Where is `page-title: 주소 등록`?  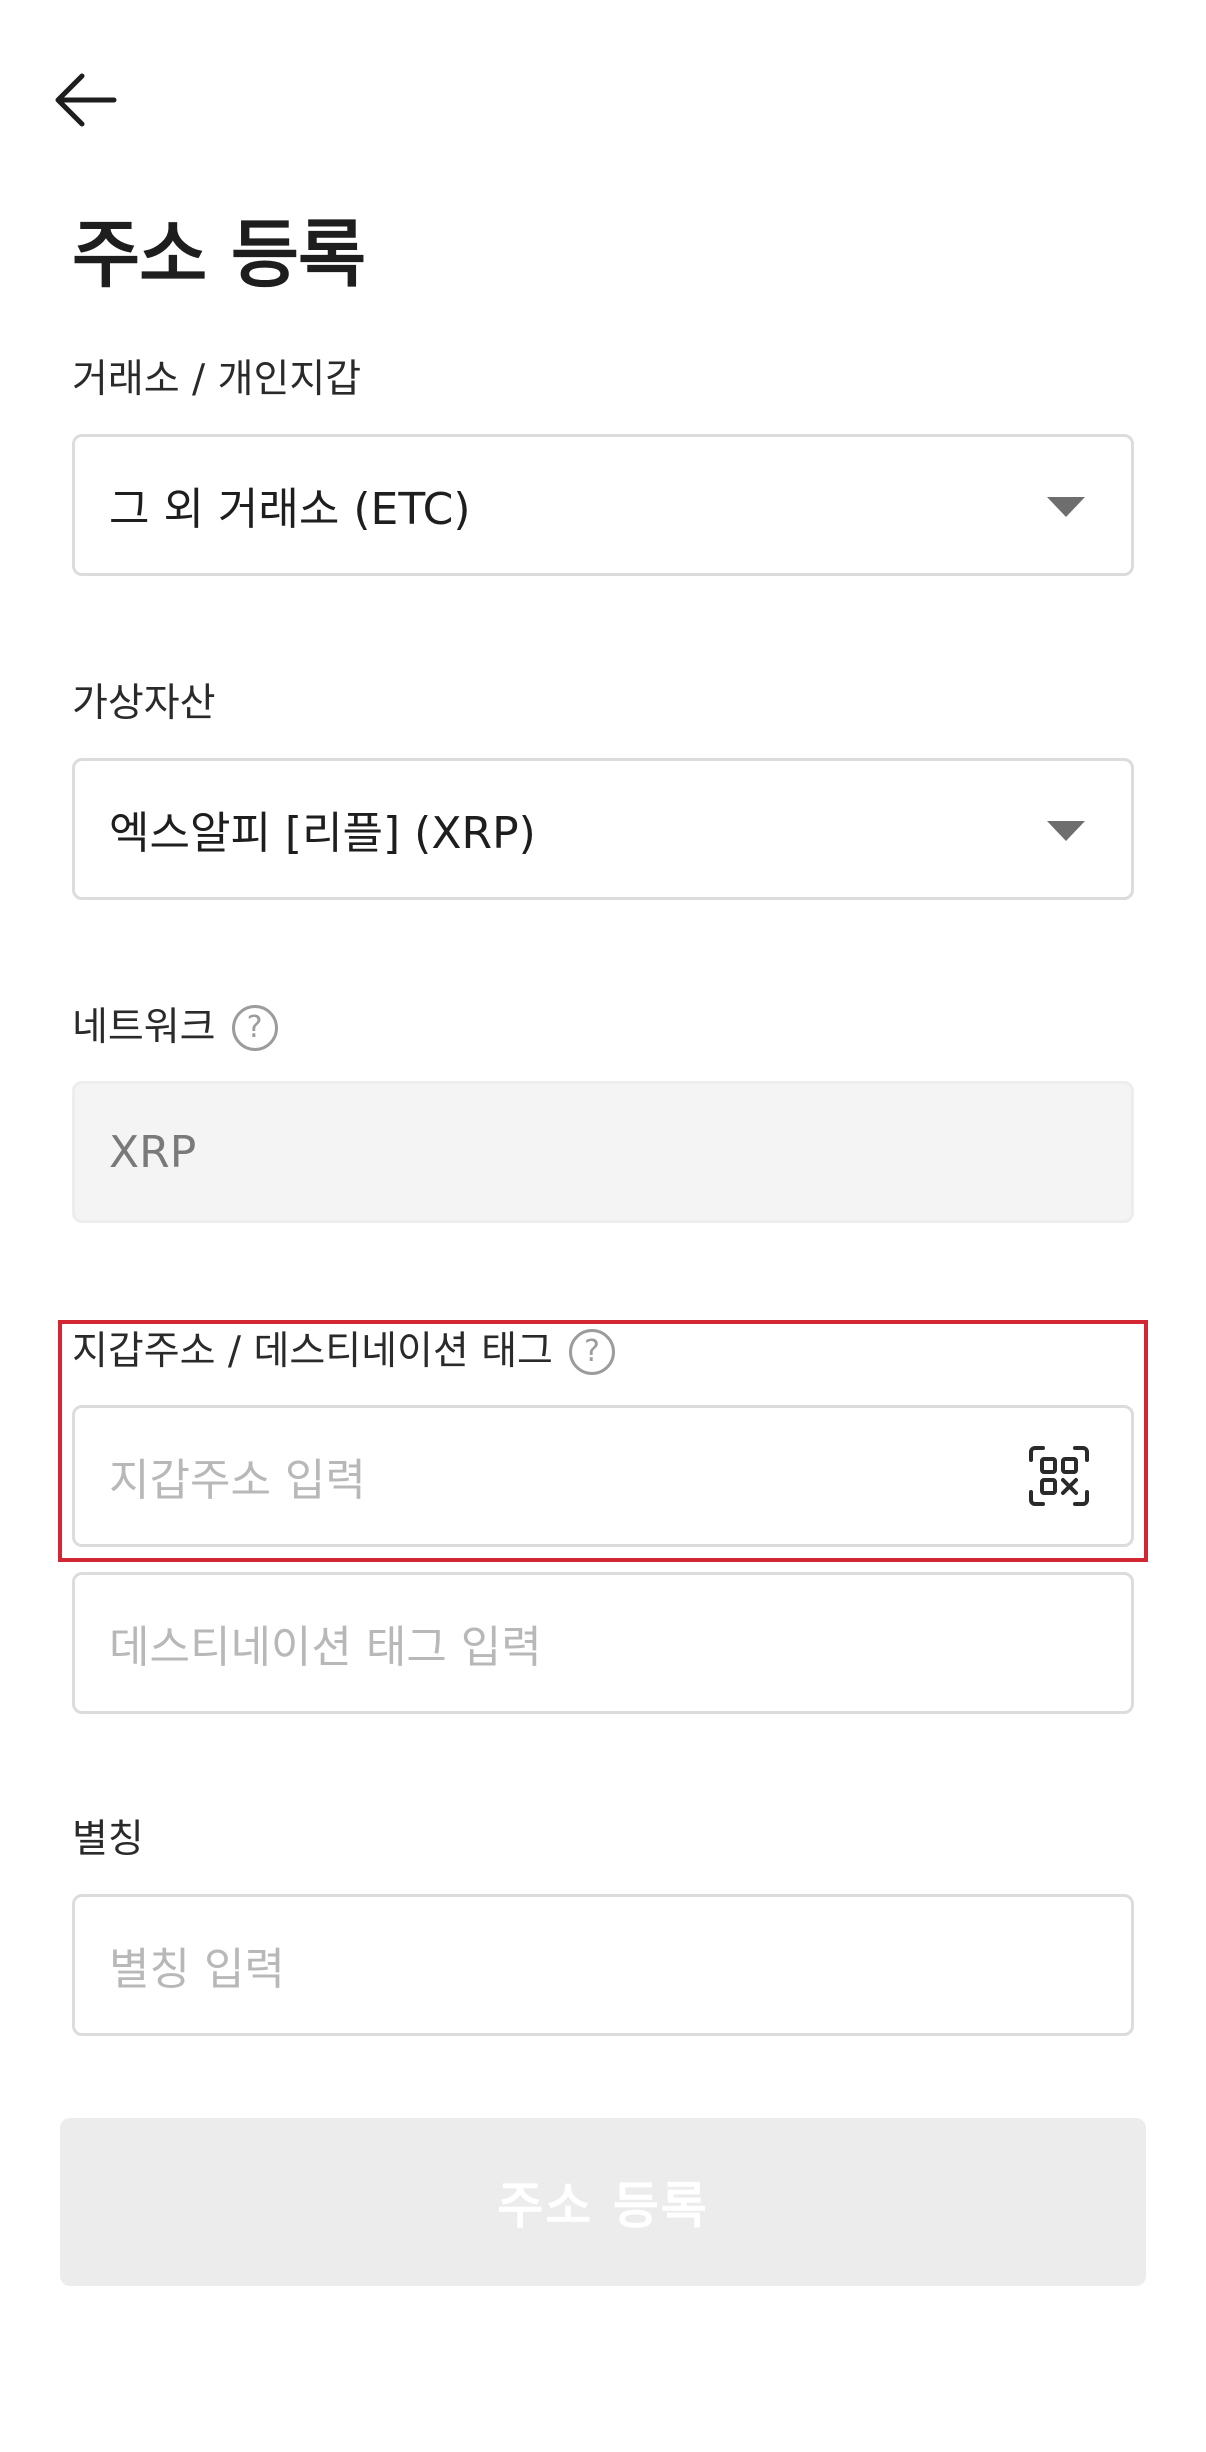 page-title: 주소 등록 is located at coordinates (219, 255).